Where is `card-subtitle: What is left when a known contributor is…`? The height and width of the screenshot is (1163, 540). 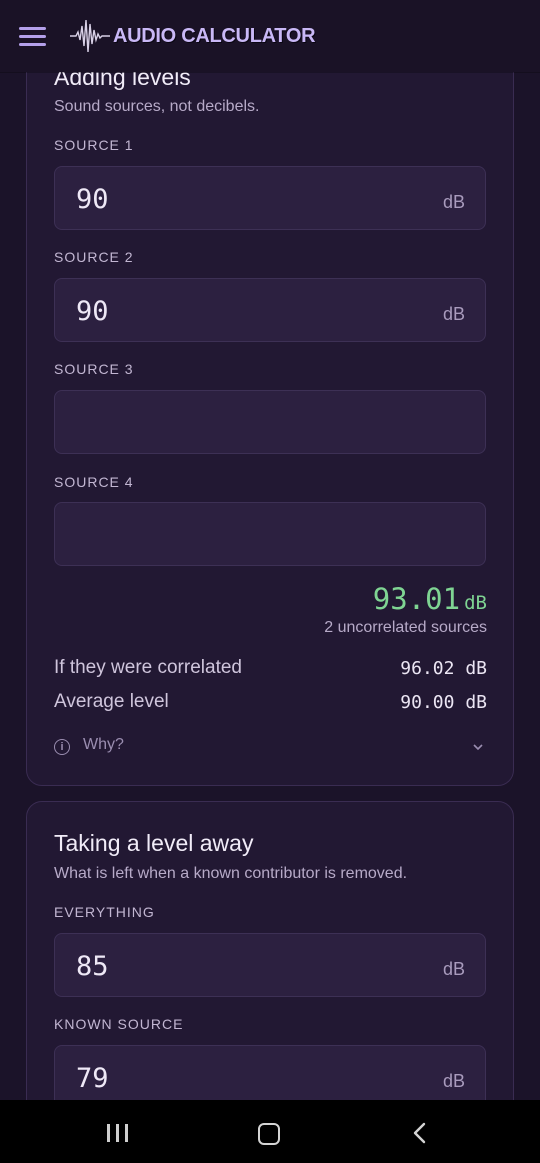
card-subtitle: What is left when a known contributor is… is located at coordinates (231, 873).